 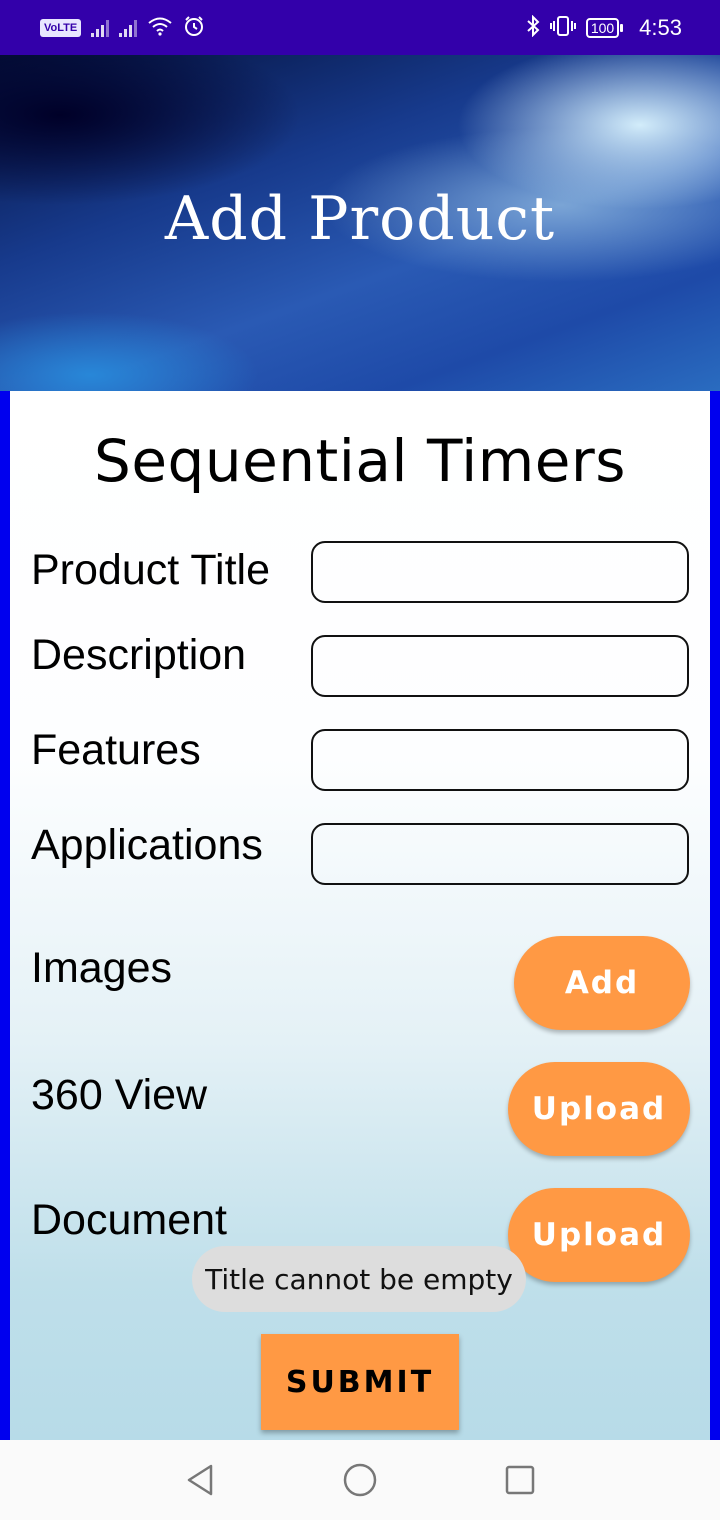 What do you see at coordinates (360, 1382) in the screenshot?
I see `submit-button: SUBMIT` at bounding box center [360, 1382].